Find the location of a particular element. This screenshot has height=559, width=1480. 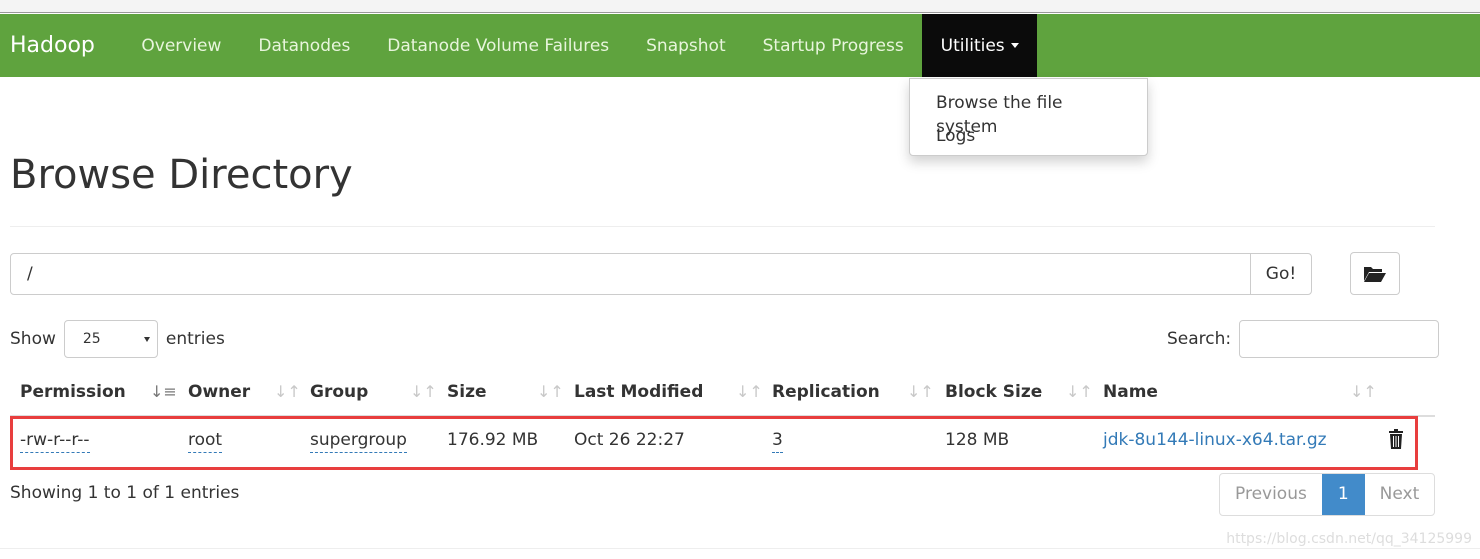

search-input is located at coordinates (1339, 339).